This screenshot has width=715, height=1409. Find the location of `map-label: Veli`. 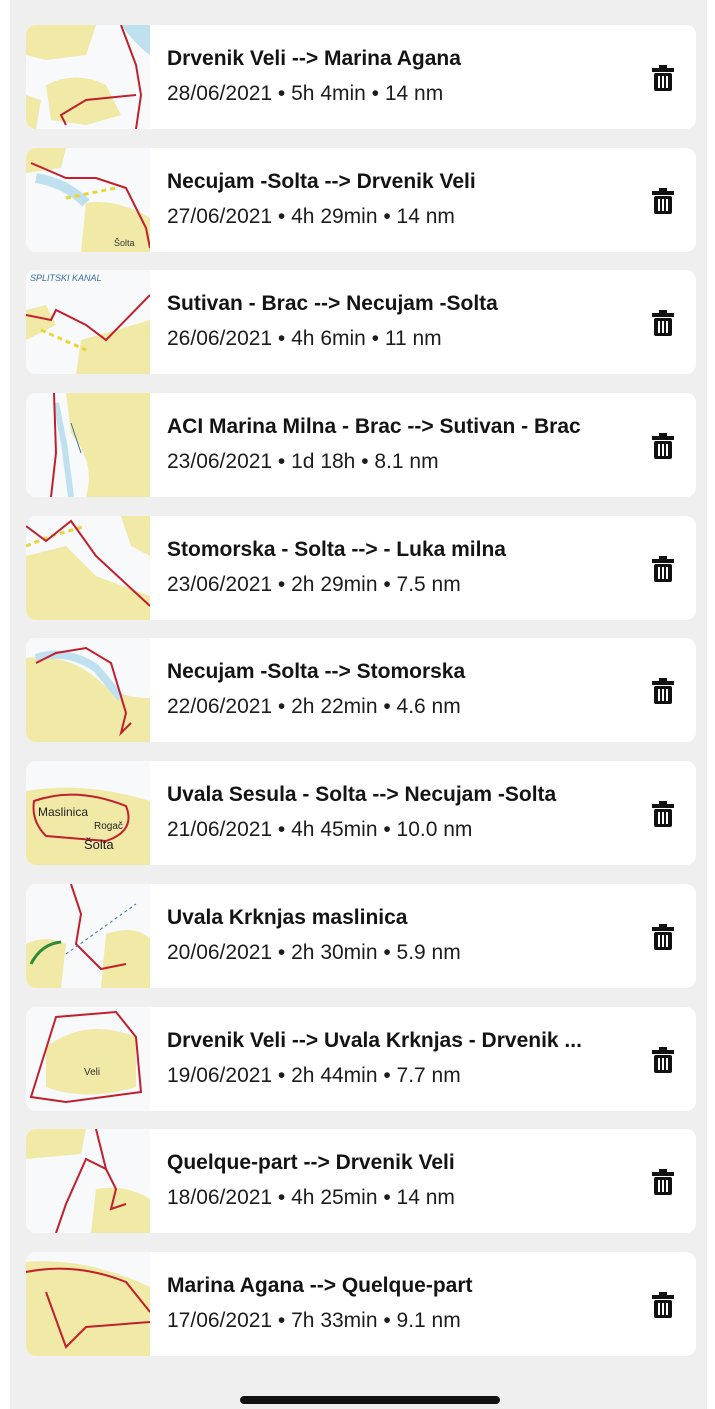

map-label: Veli is located at coordinates (92, 1072).